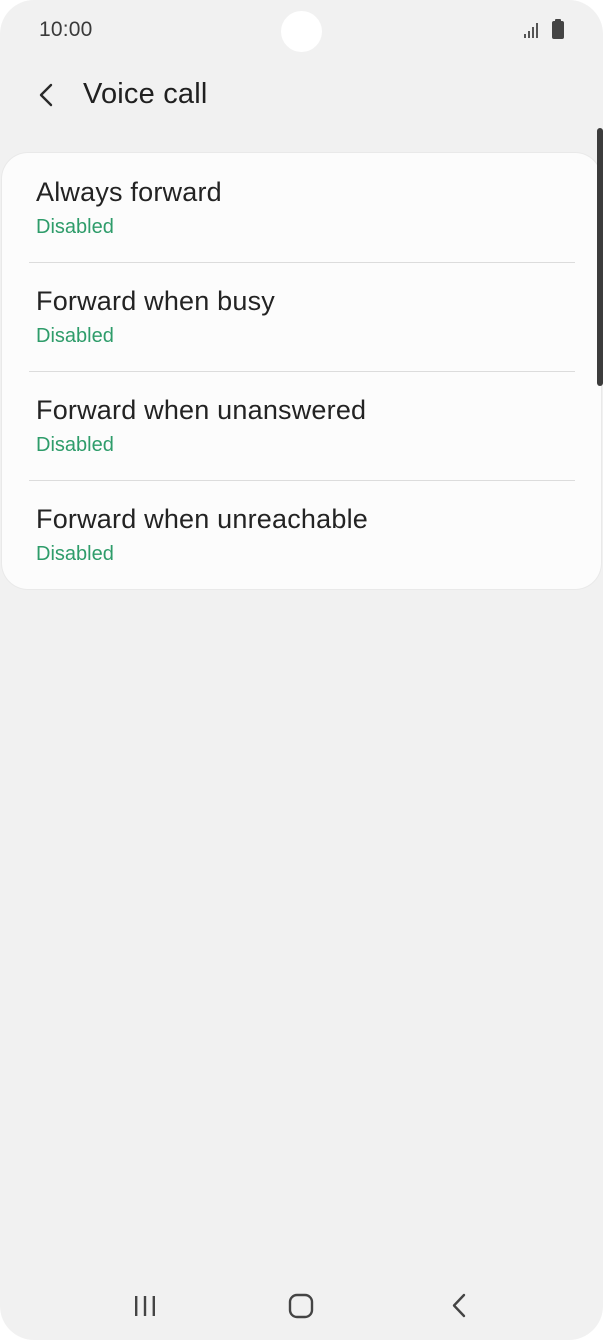 The width and height of the screenshot is (603, 1340). What do you see at coordinates (533, 29) in the screenshot?
I see `signal-icon` at bounding box center [533, 29].